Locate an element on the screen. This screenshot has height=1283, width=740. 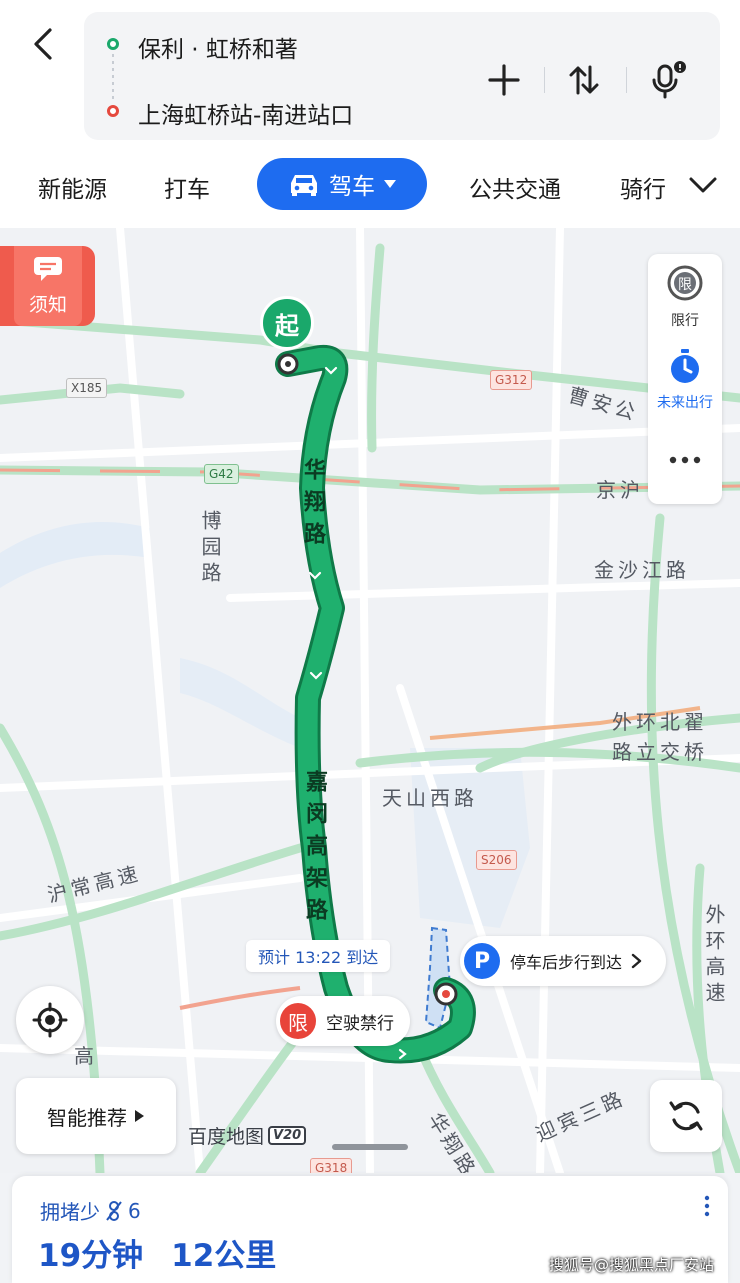
end-dot-icon is located at coordinates (113, 111).